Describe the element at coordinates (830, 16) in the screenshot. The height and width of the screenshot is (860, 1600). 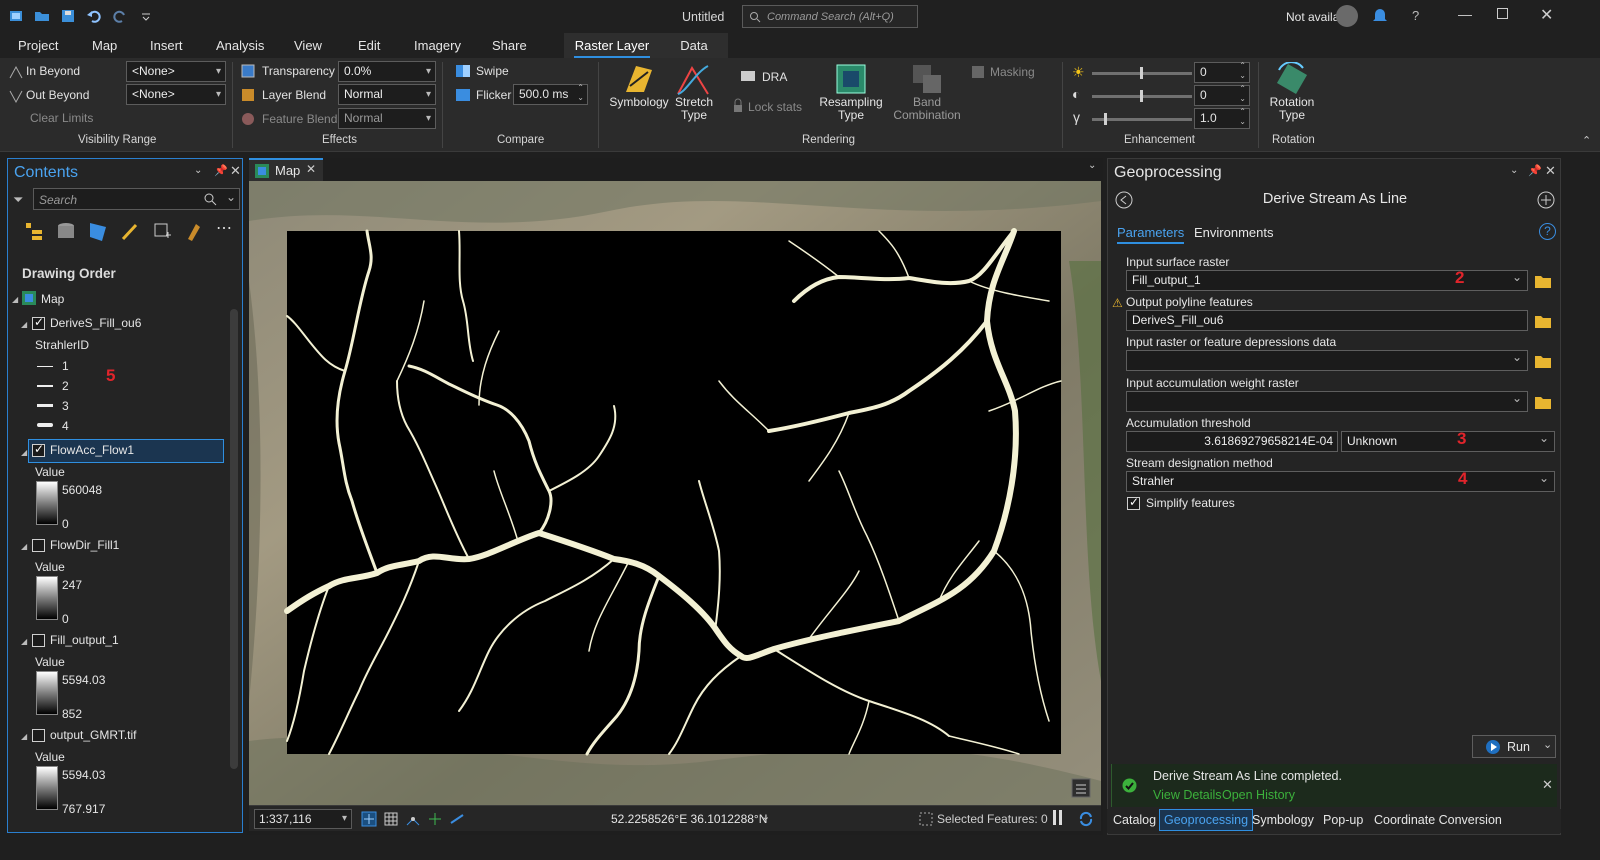
I see `command-search-input: Command Search (Alt+Q)` at that location.